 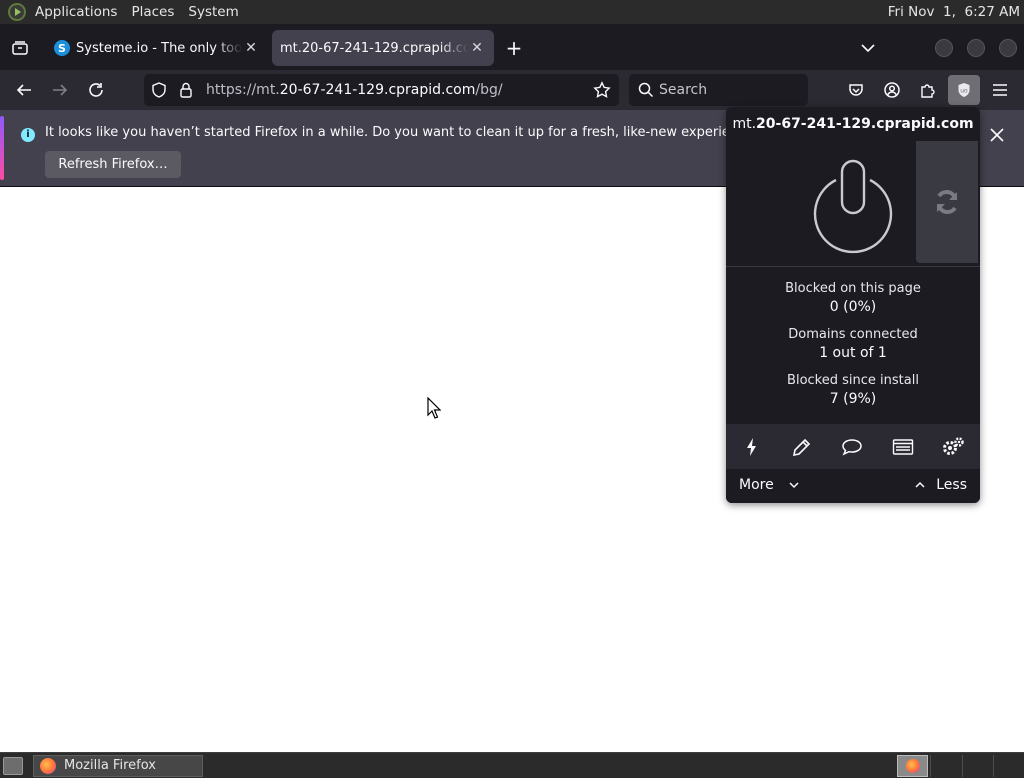 What do you see at coordinates (976, 48) in the screenshot?
I see `maximize-window-button` at bounding box center [976, 48].